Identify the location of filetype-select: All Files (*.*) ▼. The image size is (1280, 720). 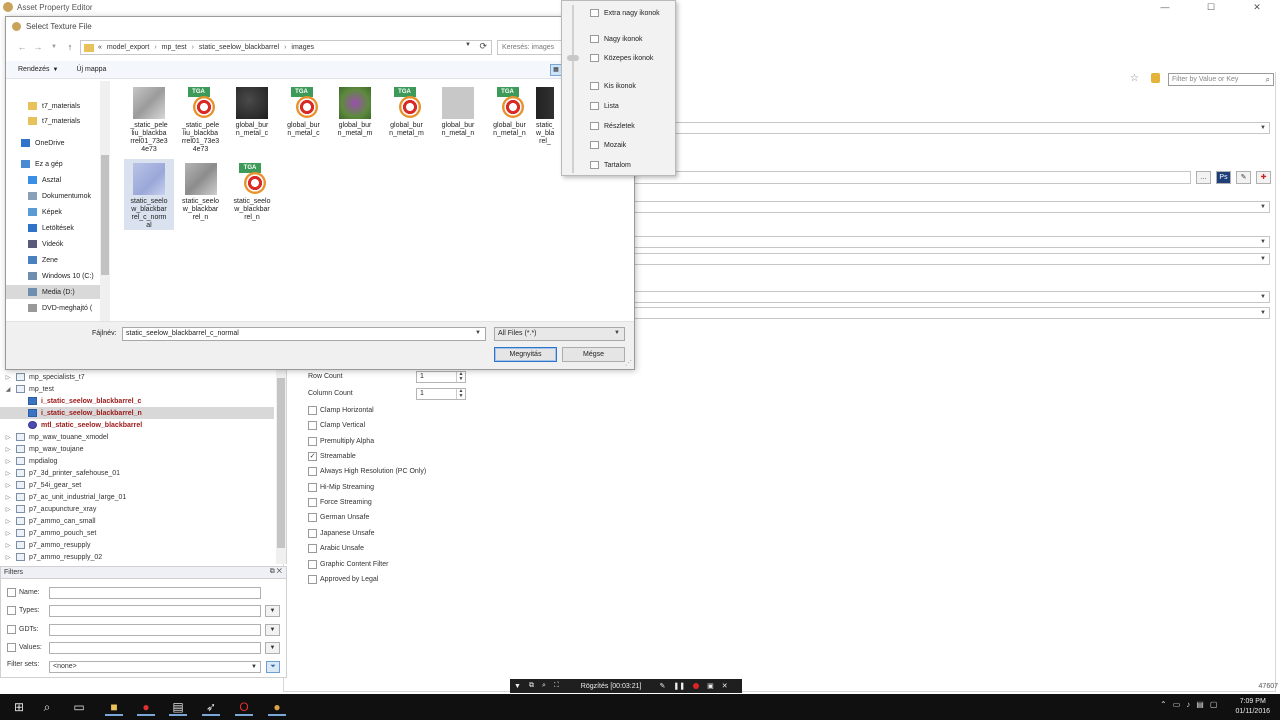
(559, 334).